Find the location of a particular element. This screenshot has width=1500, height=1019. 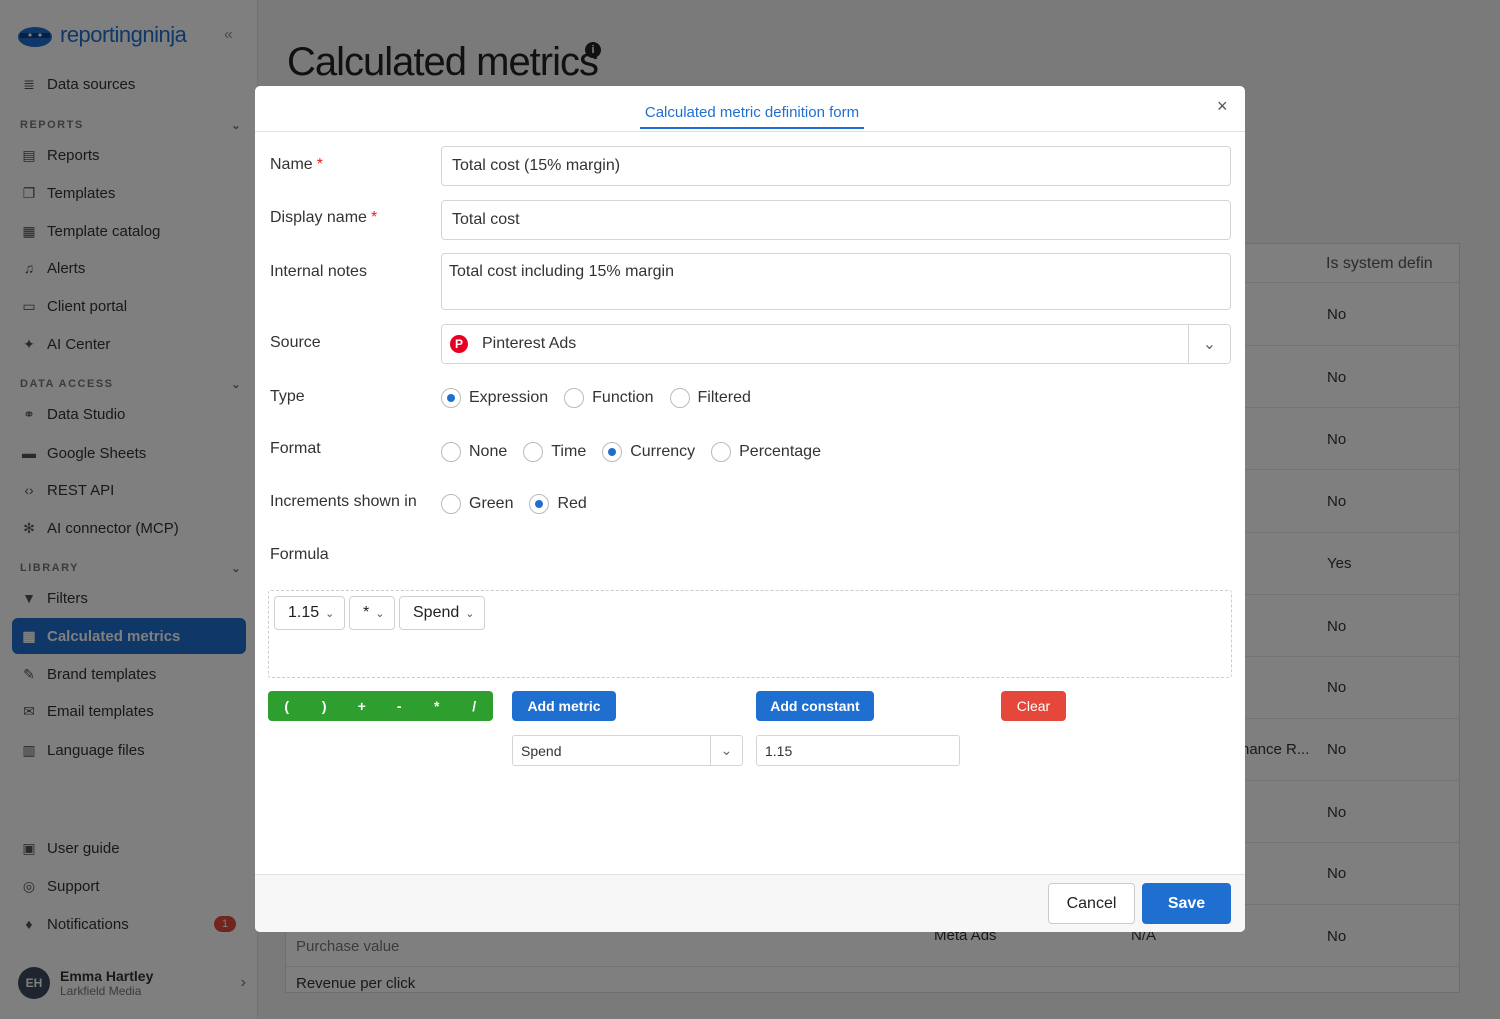

format-option-percentage: Percentage is located at coordinates (766, 452).